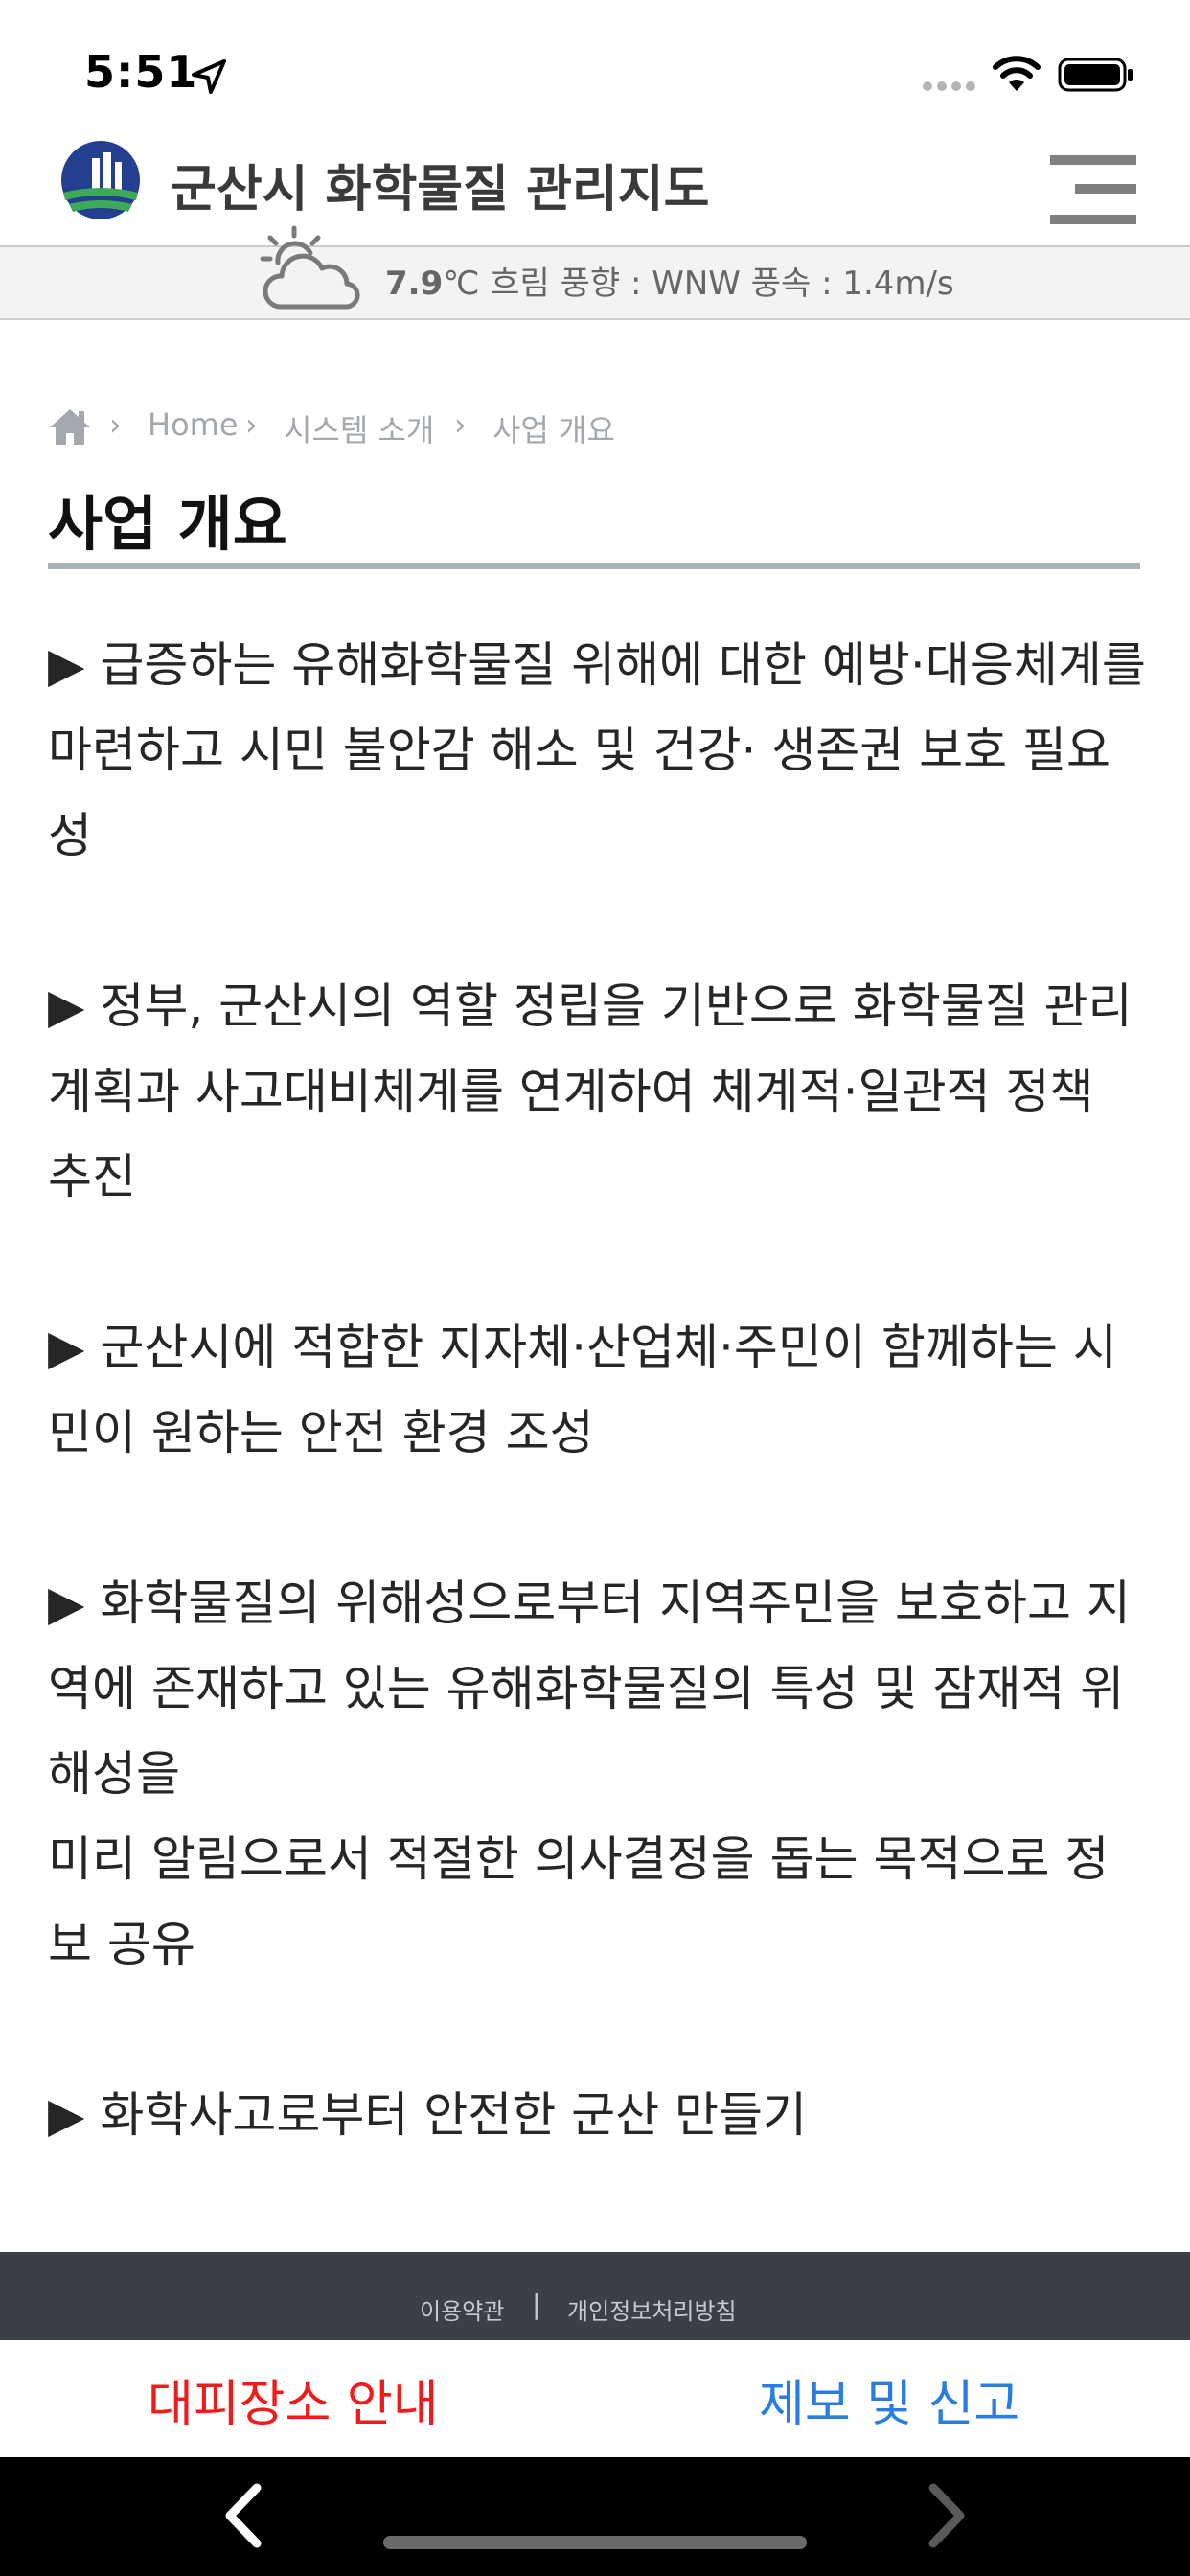 This screenshot has height=2576, width=1190. Describe the element at coordinates (594, 566) in the screenshot. I see `title-divider` at that location.